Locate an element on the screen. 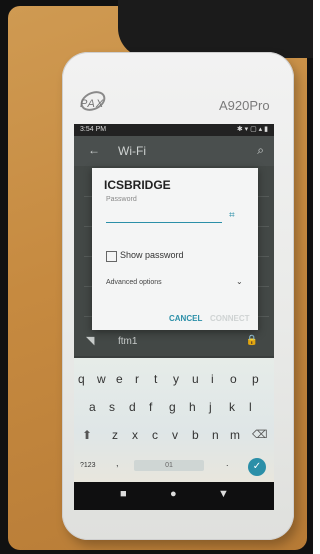 This screenshot has height=554, width=320. key-t: t is located at coordinates (155, 379).